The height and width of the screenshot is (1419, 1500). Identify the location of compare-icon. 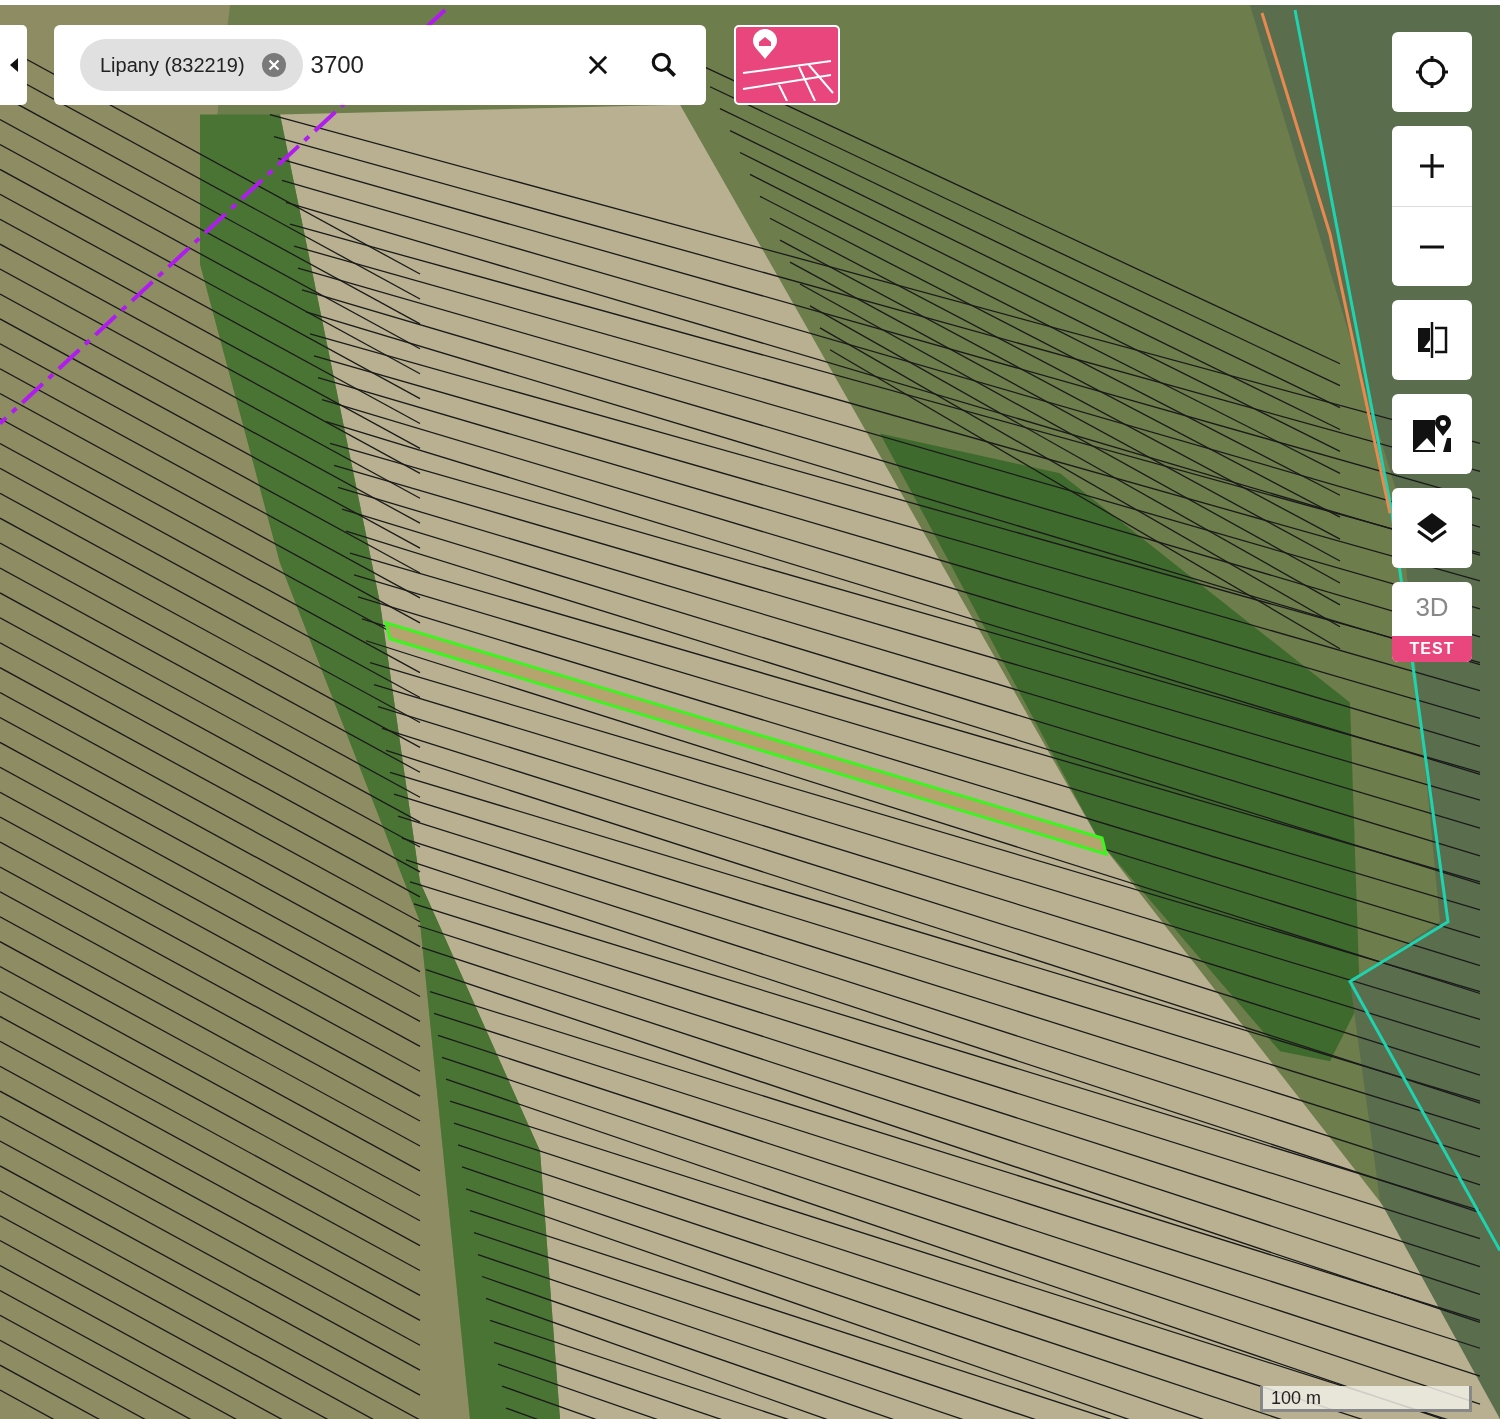
(1432, 340).